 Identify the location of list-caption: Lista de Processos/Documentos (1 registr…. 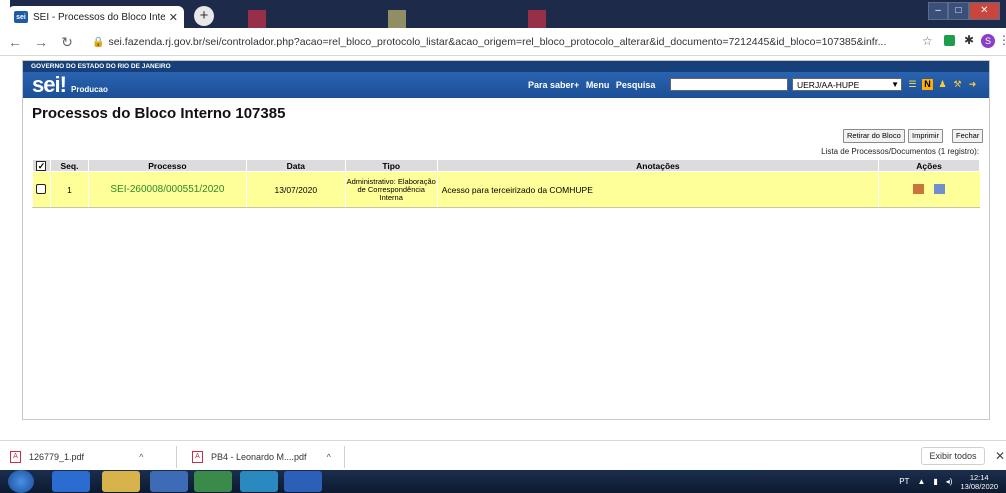
(900, 151).